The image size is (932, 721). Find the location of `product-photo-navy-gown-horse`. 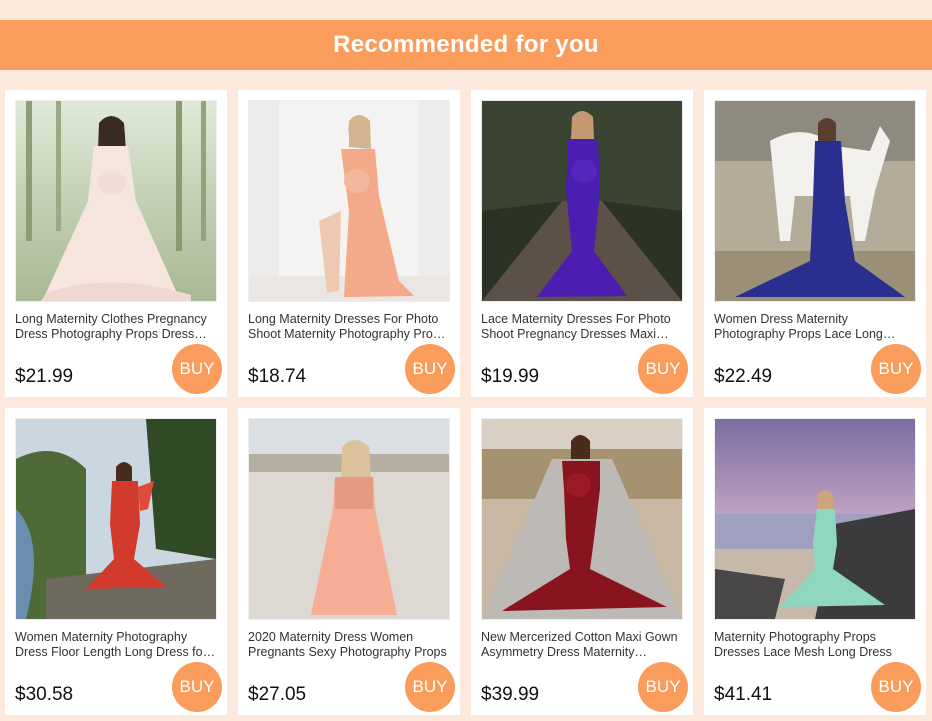

product-photo-navy-gown-horse is located at coordinates (815, 201).